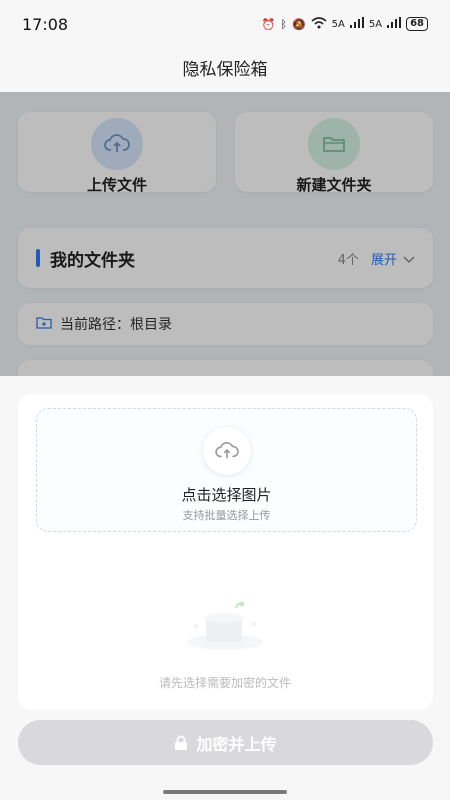 The height and width of the screenshot is (800, 450). I want to click on home-indicator, so click(225, 792).